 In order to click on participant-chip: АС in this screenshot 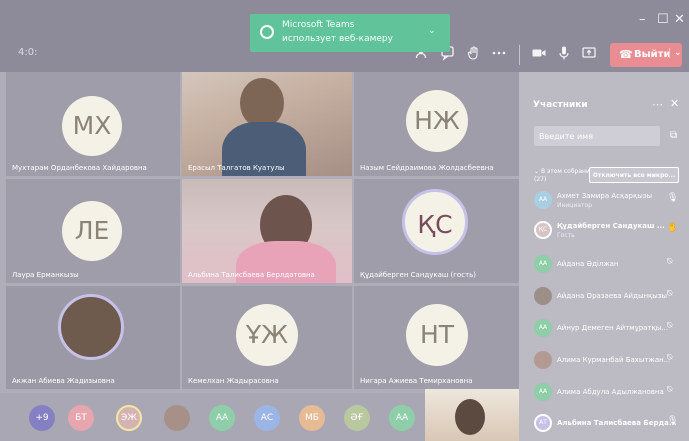, I will do `click(267, 418)`.